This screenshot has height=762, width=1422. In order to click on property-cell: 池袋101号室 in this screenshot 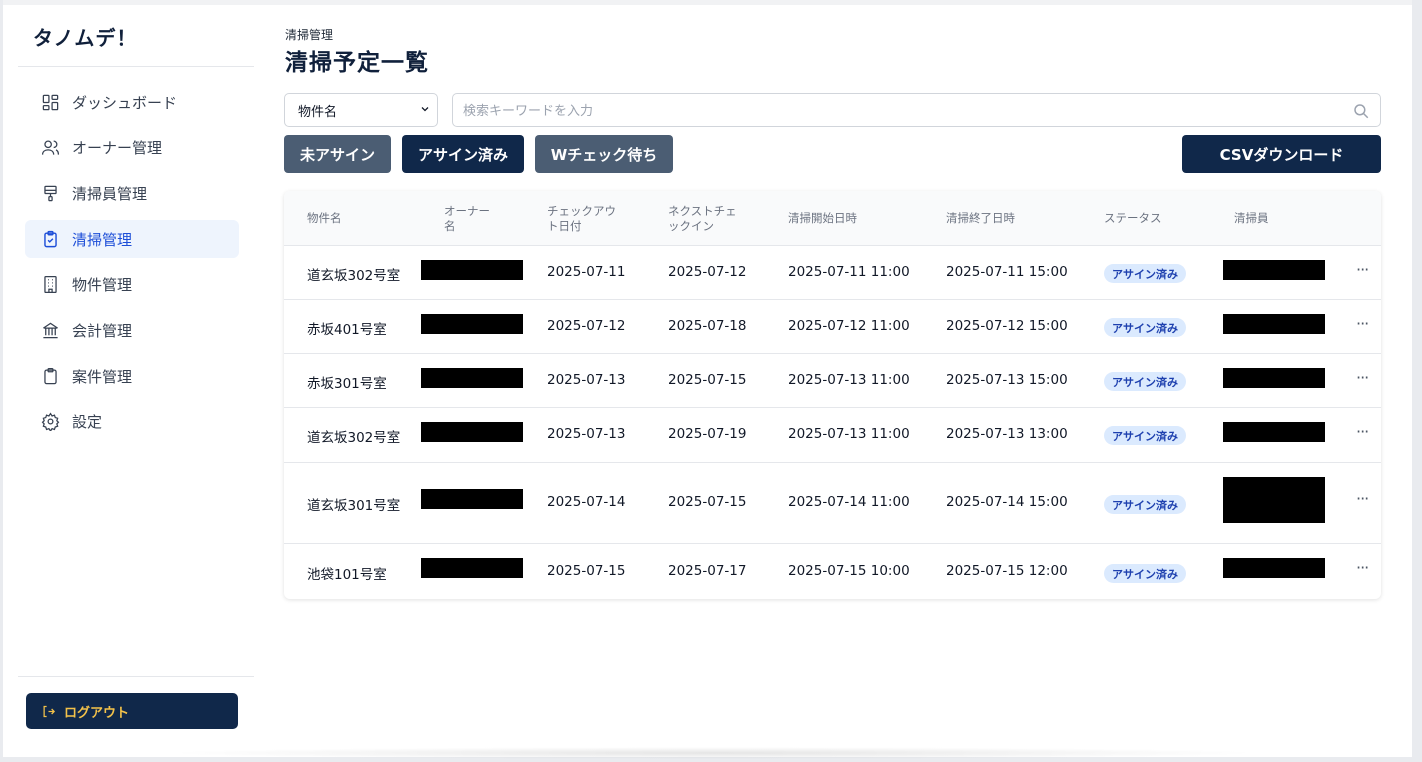, I will do `click(347, 575)`.